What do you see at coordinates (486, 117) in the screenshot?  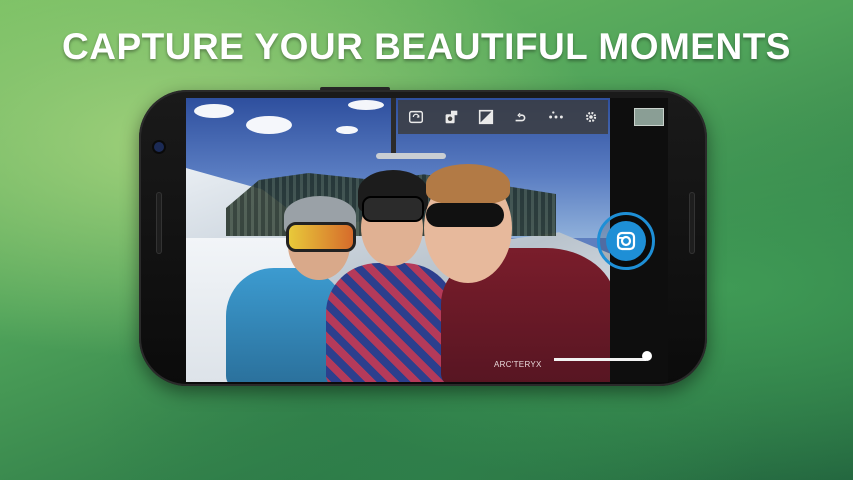 I see `exposure-icon` at bounding box center [486, 117].